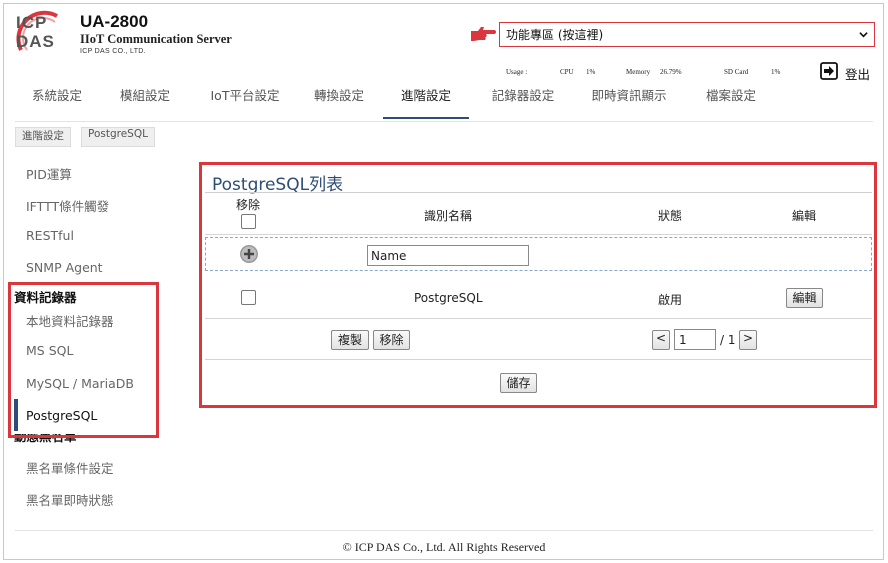 Image resolution: width=888 pixels, height=563 pixels. What do you see at coordinates (145, 102) in the screenshot?
I see `tab-module-settings: 模組設定` at bounding box center [145, 102].